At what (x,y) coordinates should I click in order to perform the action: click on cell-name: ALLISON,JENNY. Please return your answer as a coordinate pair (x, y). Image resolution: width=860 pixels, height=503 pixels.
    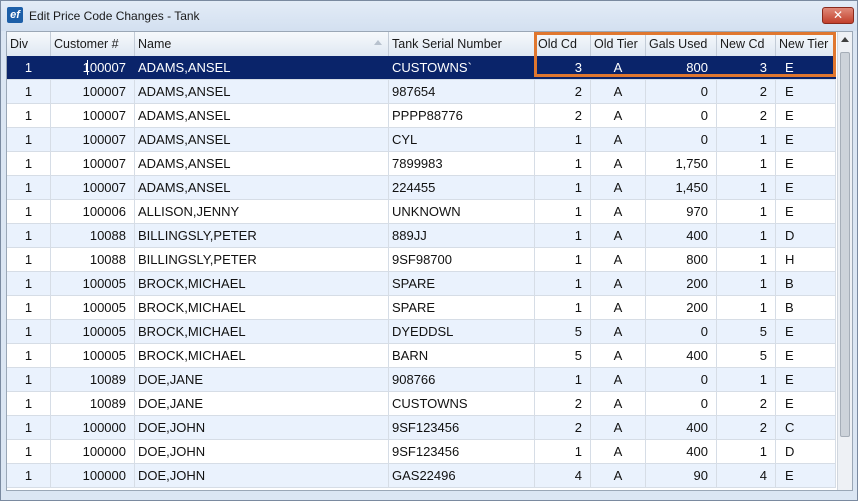
    Looking at the image, I should click on (262, 211).